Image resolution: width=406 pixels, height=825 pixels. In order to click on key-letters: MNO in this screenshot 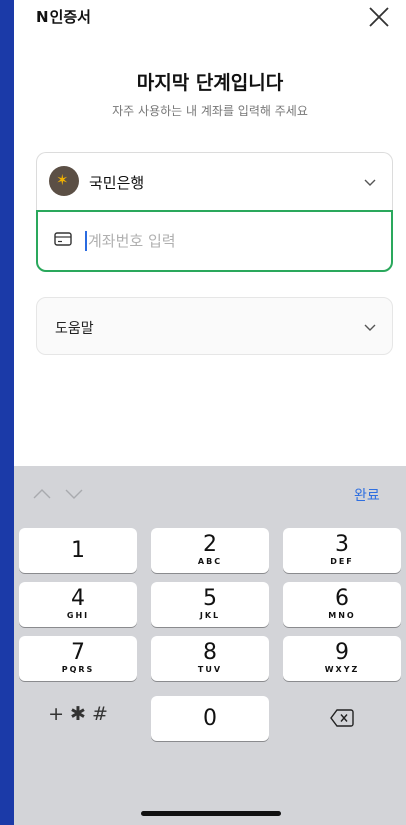, I will do `click(342, 615)`.